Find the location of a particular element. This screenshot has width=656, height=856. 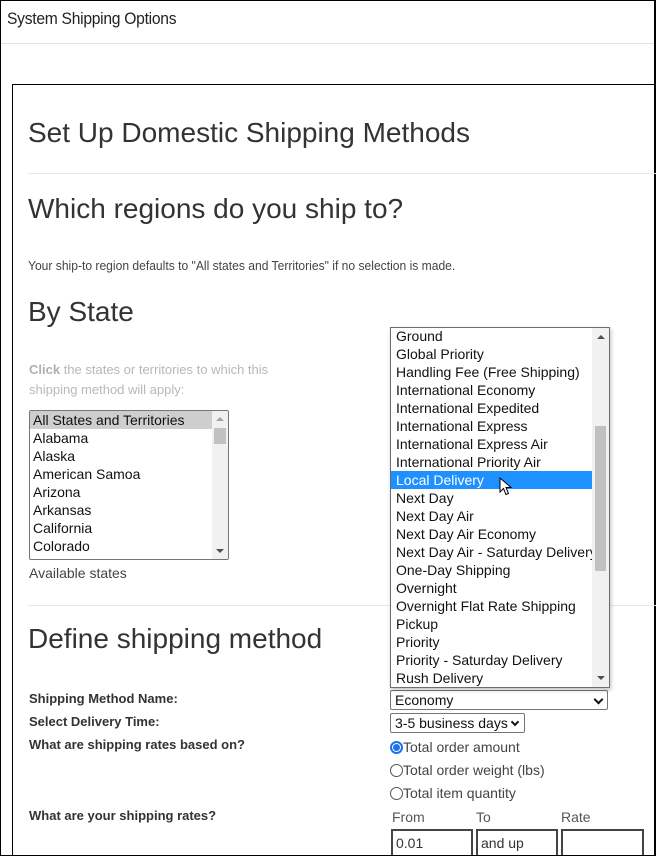

shipping-rates-label: What are your shipping rates? is located at coordinates (123, 815).